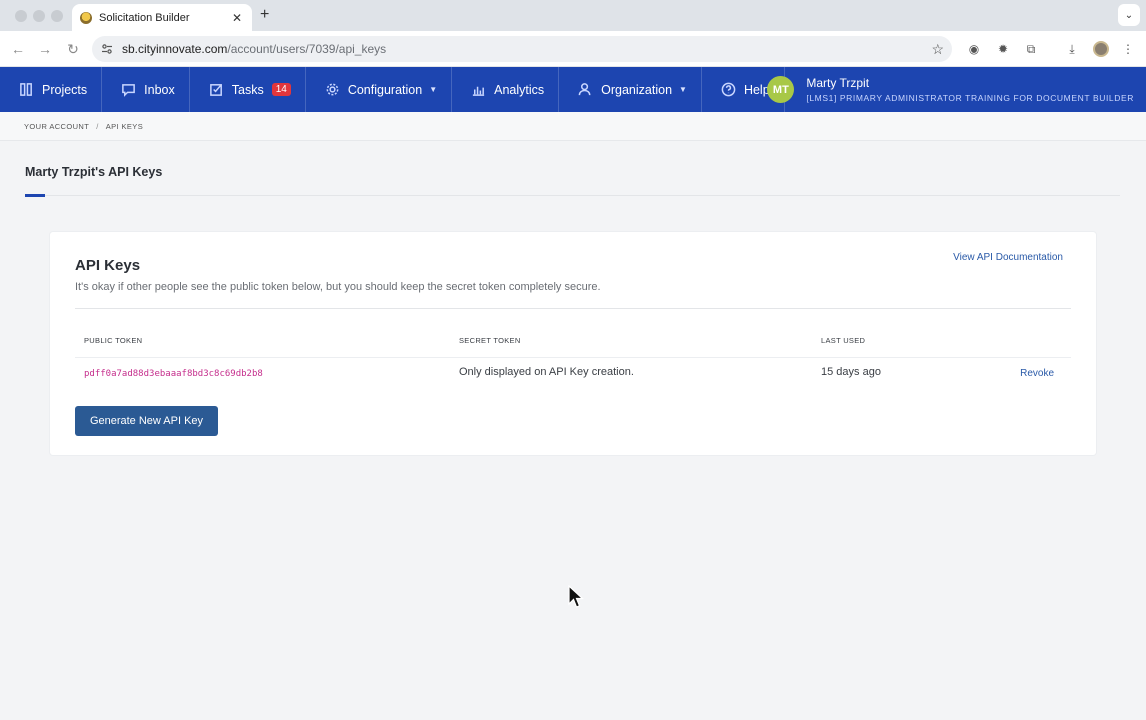 This screenshot has height=720, width=1146. I want to click on table-header: PUBLIC TOKEN SECRET TOKEN LAST USED, so click(573, 347).